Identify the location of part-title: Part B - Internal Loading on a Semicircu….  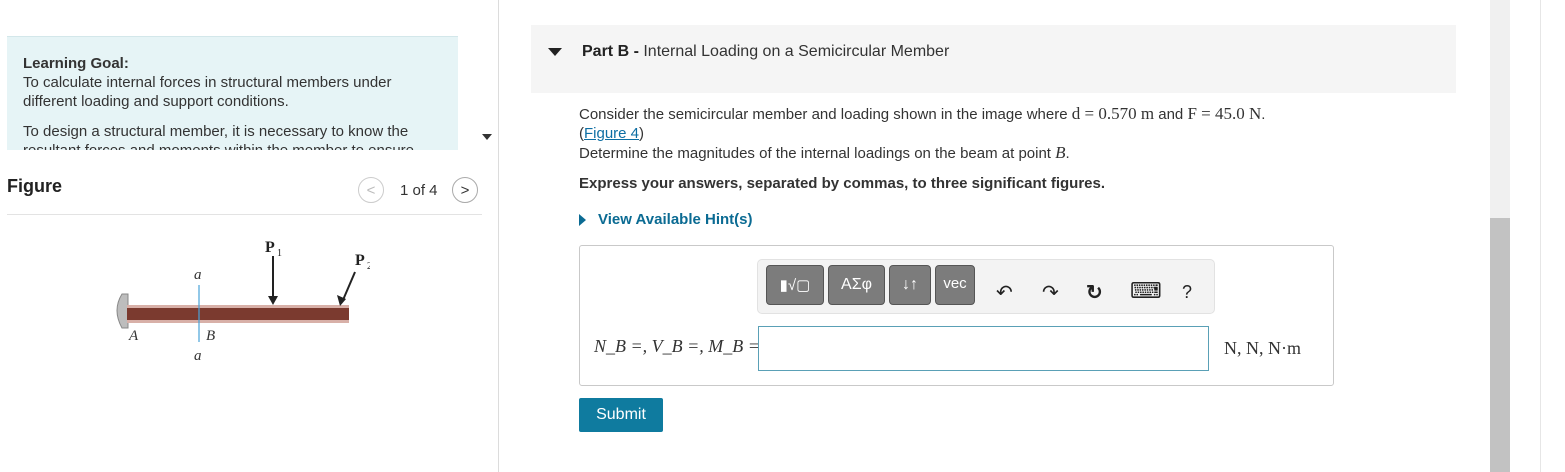
(765, 52).